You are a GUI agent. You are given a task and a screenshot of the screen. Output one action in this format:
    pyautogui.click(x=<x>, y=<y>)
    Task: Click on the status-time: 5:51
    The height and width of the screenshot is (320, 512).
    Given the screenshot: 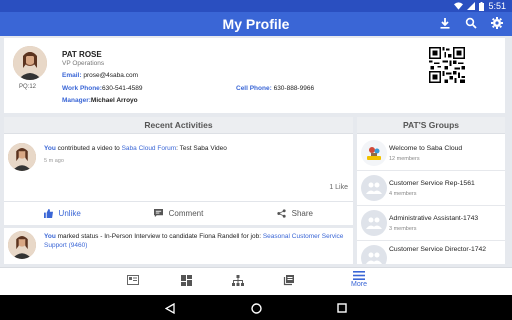 What is the action you would take?
    pyautogui.click(x=497, y=6)
    